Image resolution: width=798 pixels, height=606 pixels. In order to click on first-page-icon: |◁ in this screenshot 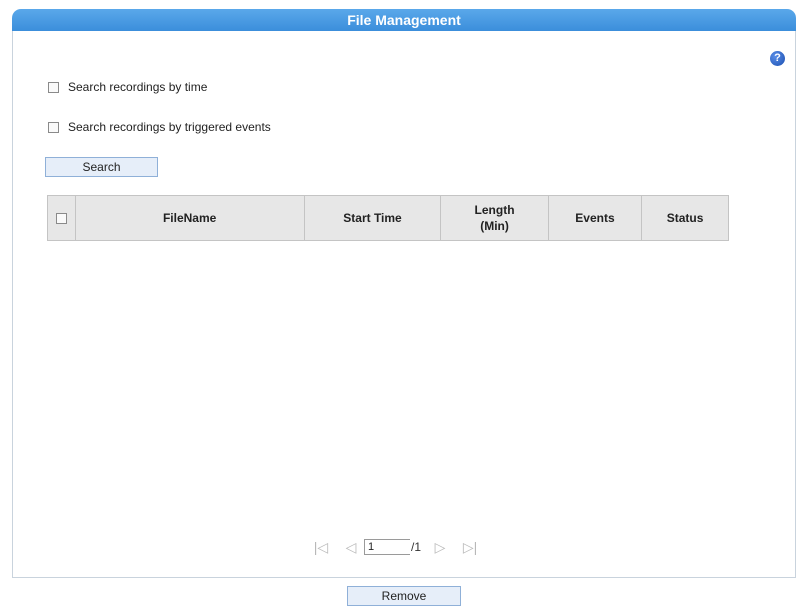, I will do `click(321, 547)`.